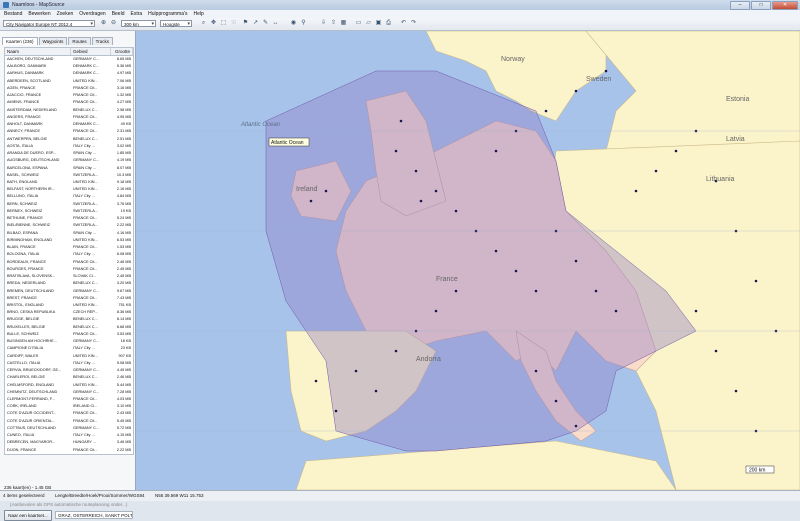  I want to click on menu-beeld: Beeld, so click(118, 14).